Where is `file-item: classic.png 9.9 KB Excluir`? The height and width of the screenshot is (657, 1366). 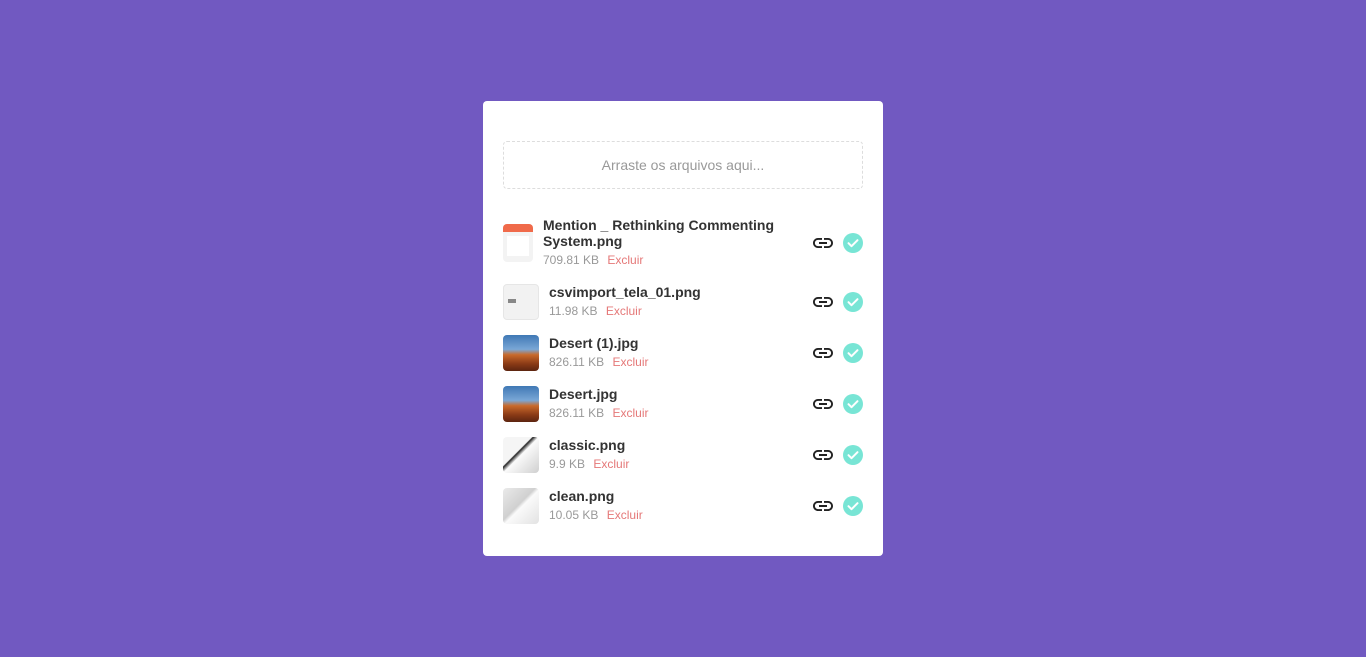 file-item: classic.png 9.9 KB Excluir is located at coordinates (683, 454).